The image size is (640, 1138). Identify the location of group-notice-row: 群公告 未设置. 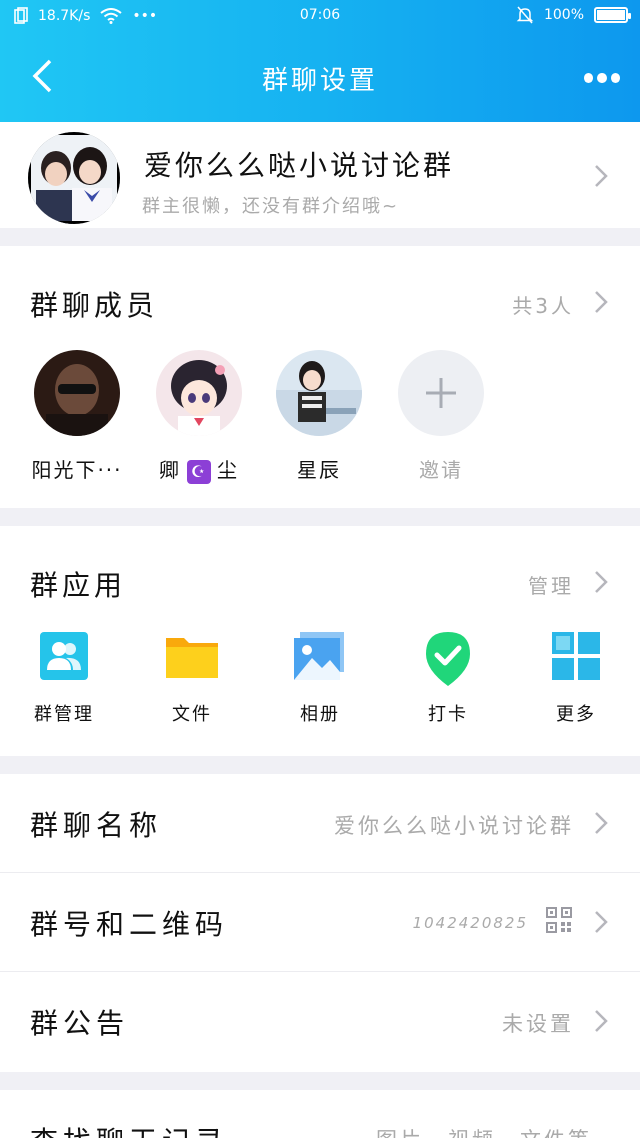
(320, 1021).